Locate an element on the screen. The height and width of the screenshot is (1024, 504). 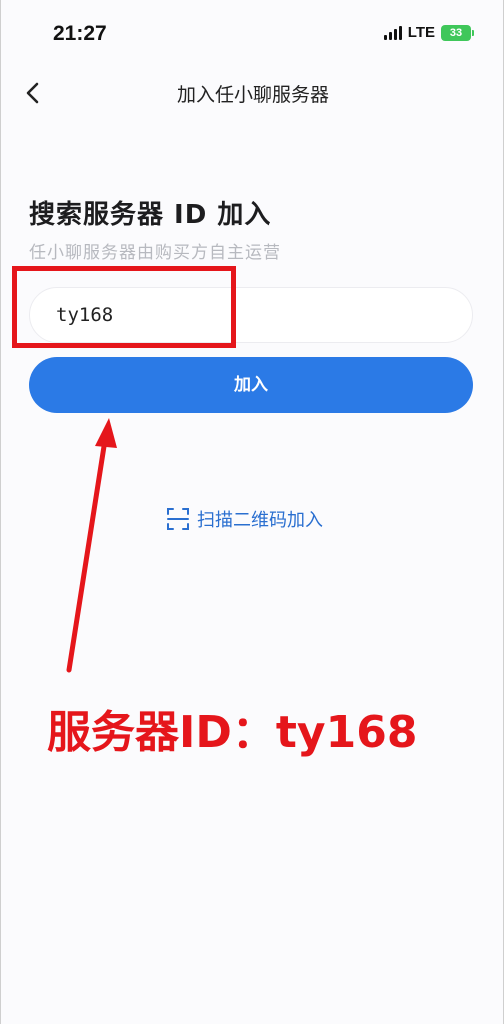
section-subheading: 任小聊服务器由购买方自主运营 is located at coordinates (155, 253).